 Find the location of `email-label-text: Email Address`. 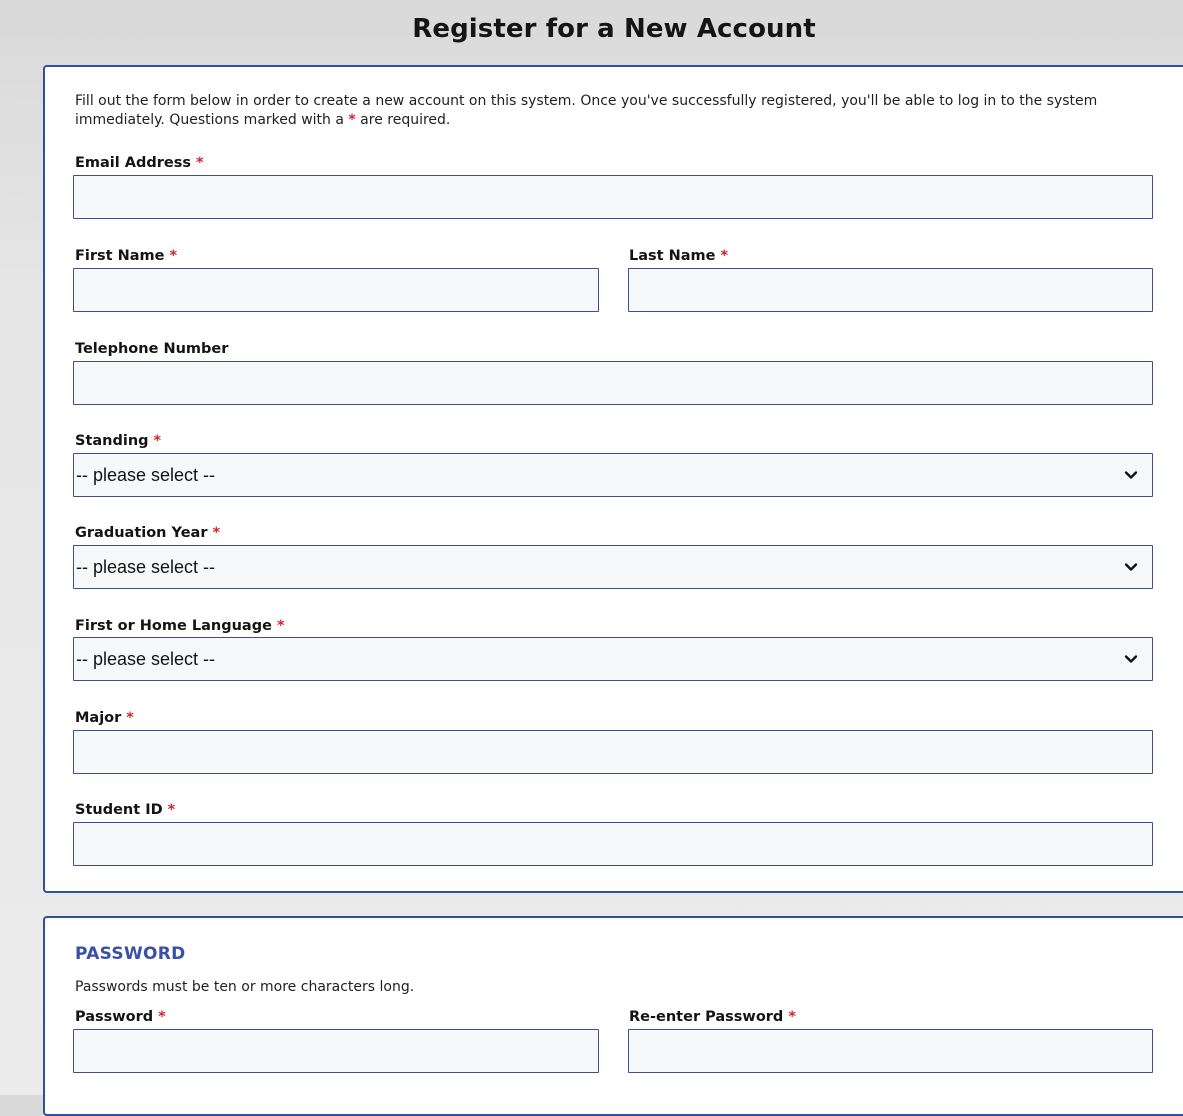

email-label-text: Email Address is located at coordinates (133, 163).